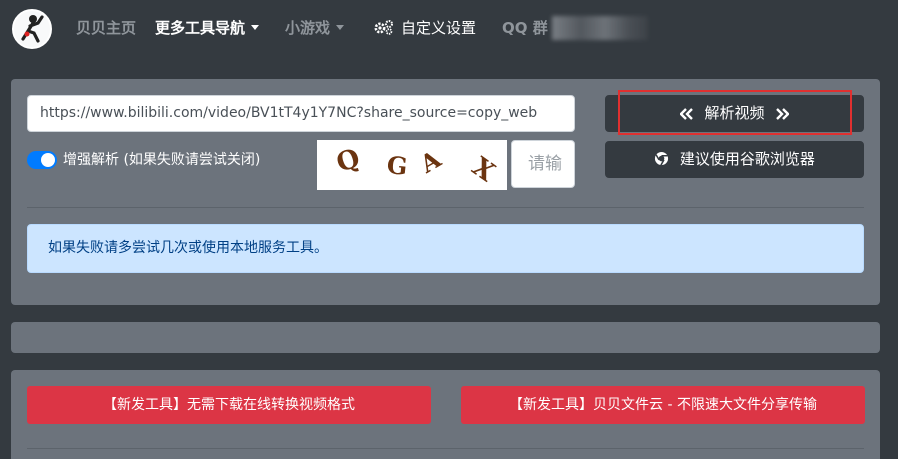 The width and height of the screenshot is (898, 459). I want to click on parse-video-button: 解析视频, so click(734, 112).